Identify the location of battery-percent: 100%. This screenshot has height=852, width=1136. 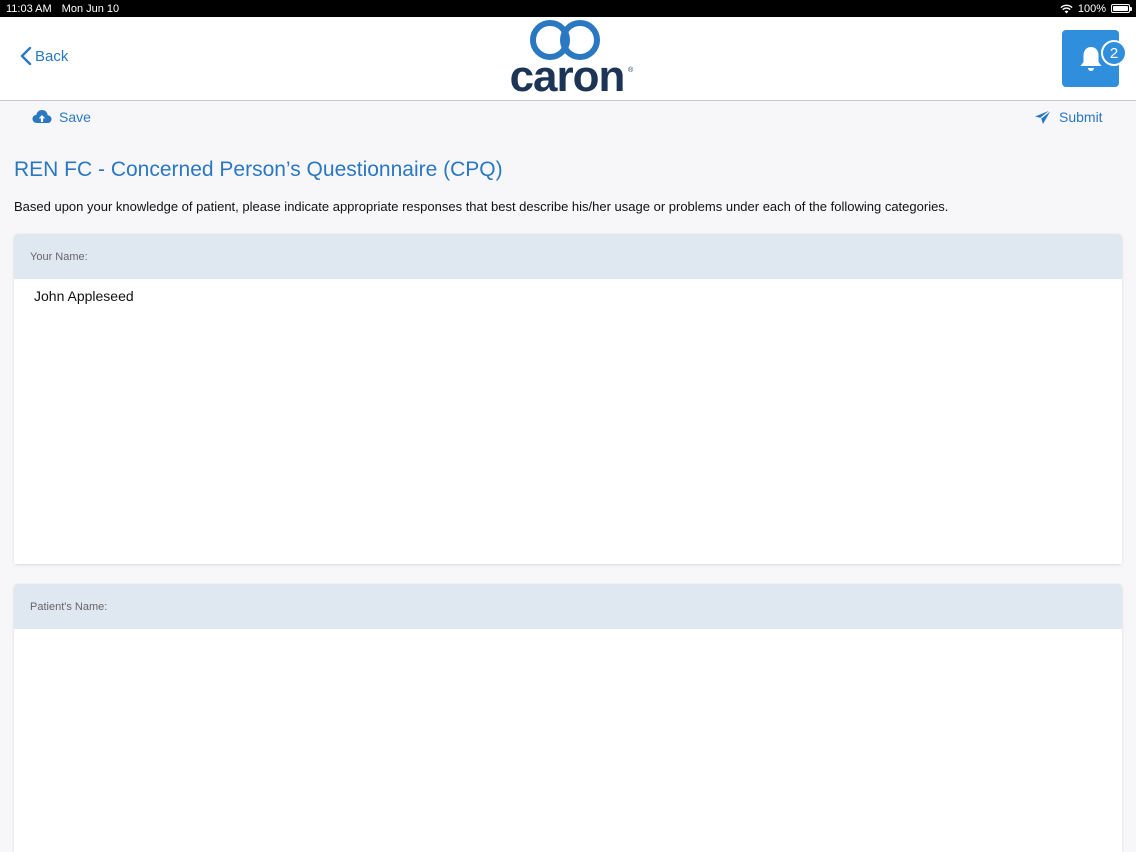
(1091, 8).